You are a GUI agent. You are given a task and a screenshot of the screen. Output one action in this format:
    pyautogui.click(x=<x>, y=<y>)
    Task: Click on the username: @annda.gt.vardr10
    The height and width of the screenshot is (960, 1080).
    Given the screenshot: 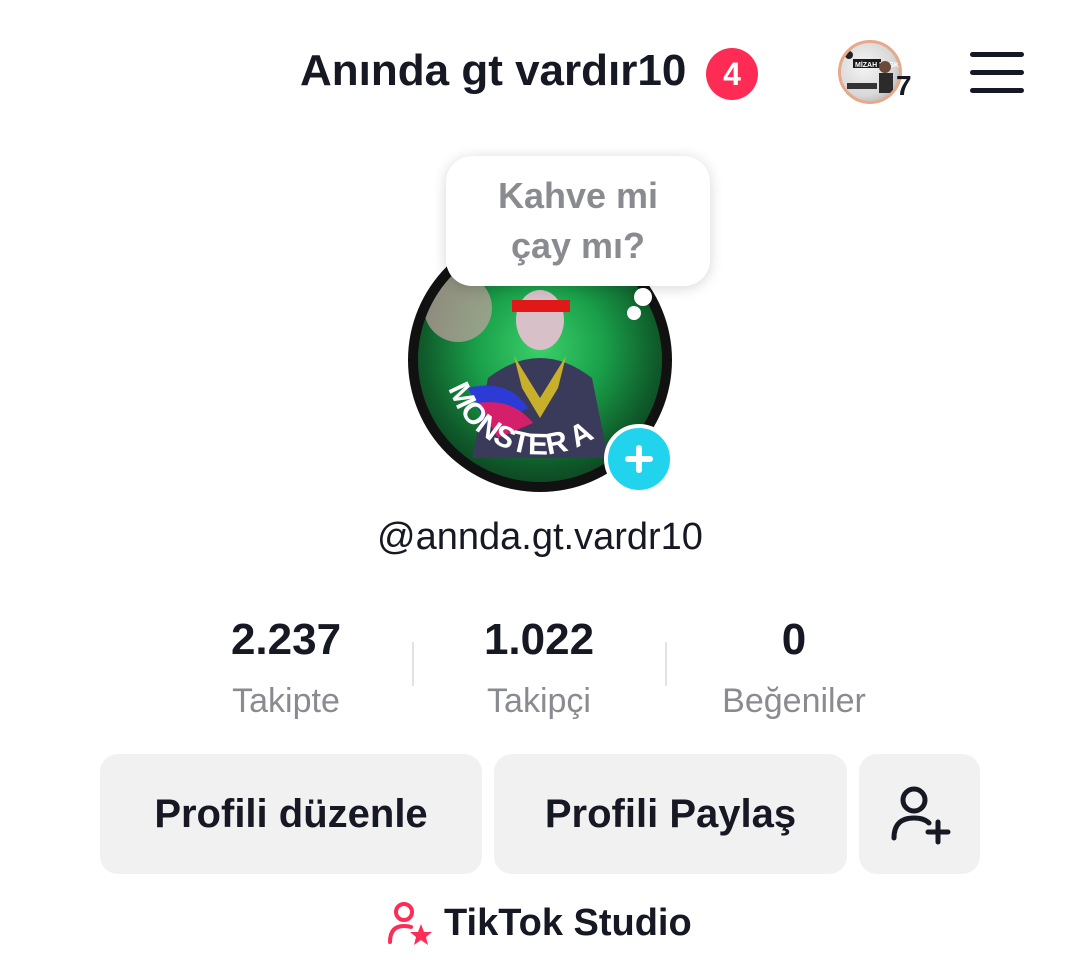 What is the action you would take?
    pyautogui.click(x=540, y=537)
    